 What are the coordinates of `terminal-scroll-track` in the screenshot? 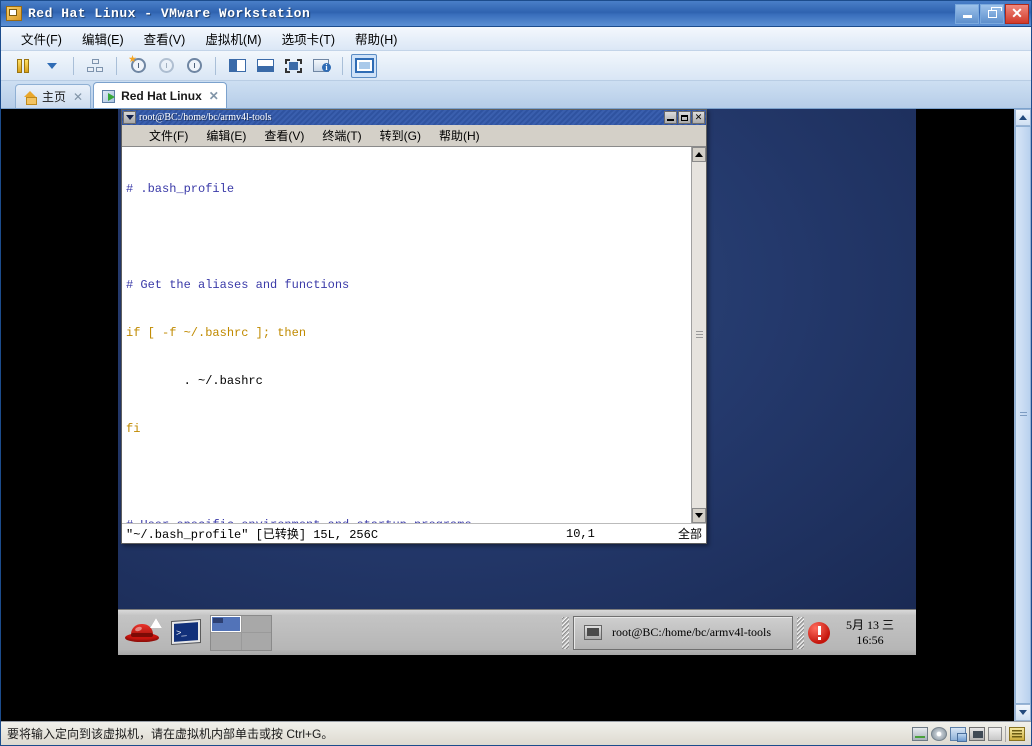 It's located at (699, 335).